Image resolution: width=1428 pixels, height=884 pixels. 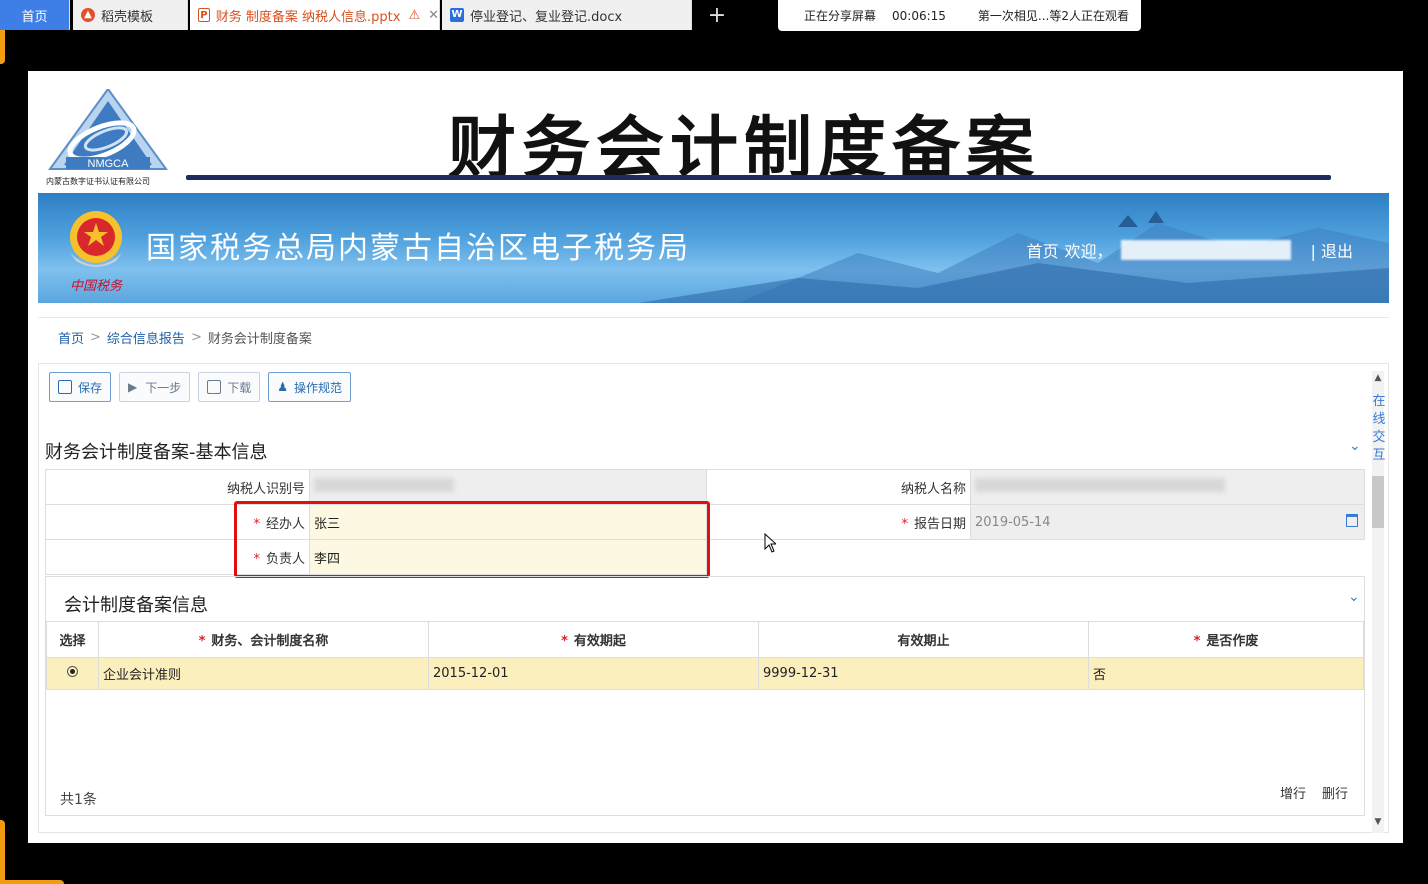 I want to click on tab-docx-label: 停业登记、复业登记.docx, so click(x=546, y=17).